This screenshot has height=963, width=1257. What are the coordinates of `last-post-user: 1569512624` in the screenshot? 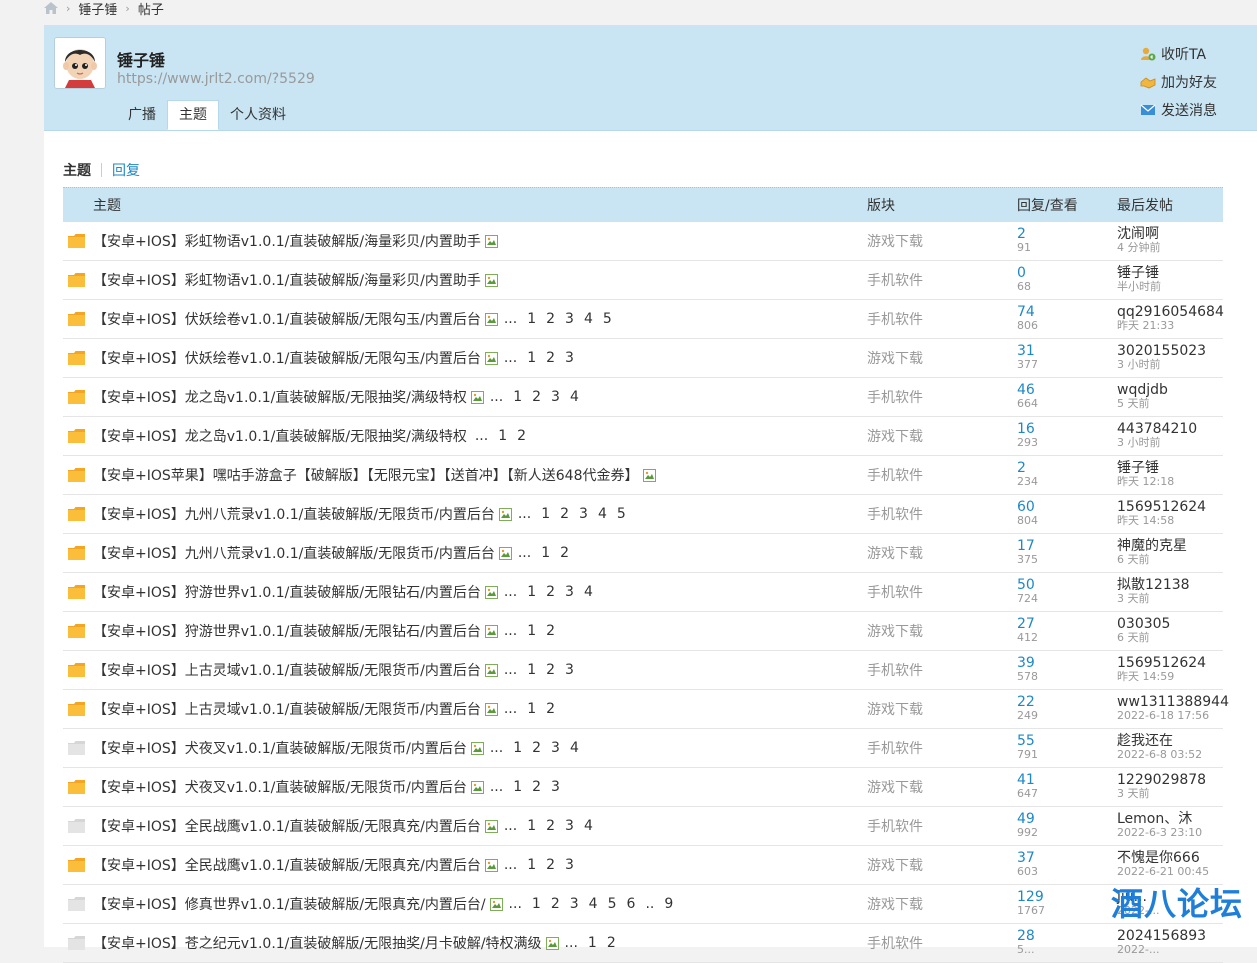 It's located at (1170, 663).